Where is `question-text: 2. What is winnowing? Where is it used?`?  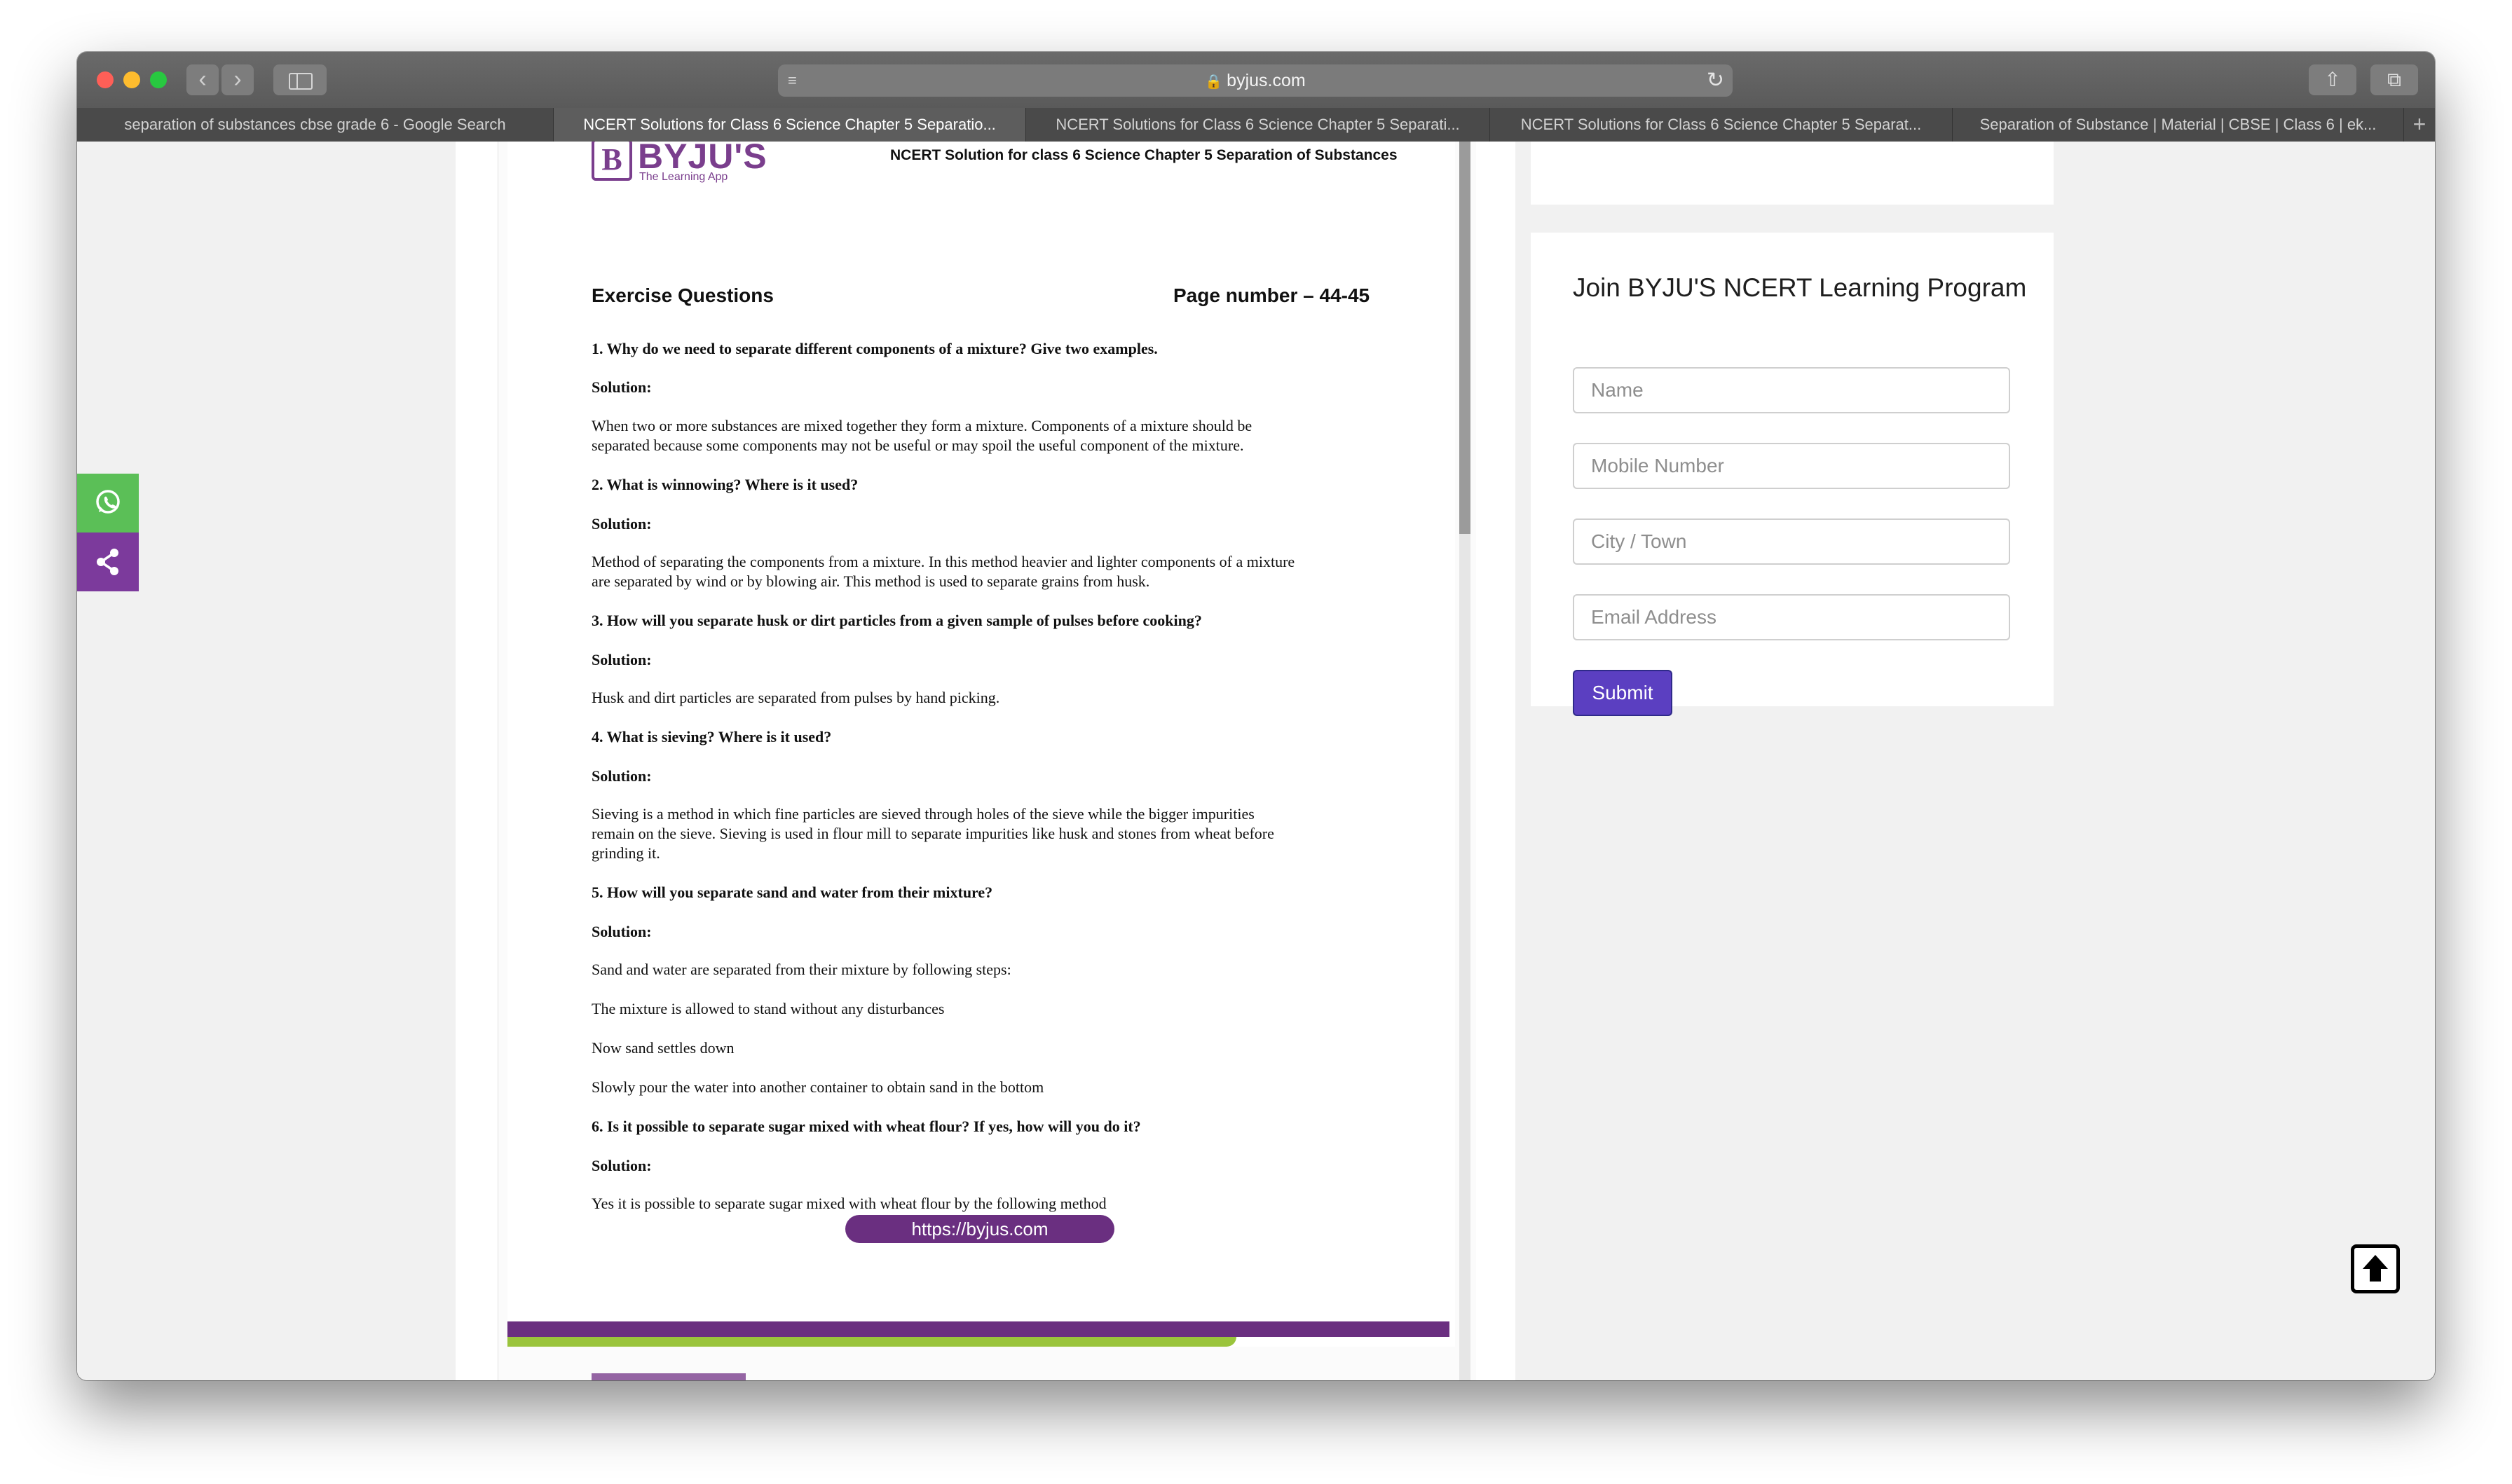
question-text: 2. What is winnowing? Where is it used? is located at coordinates (725, 484).